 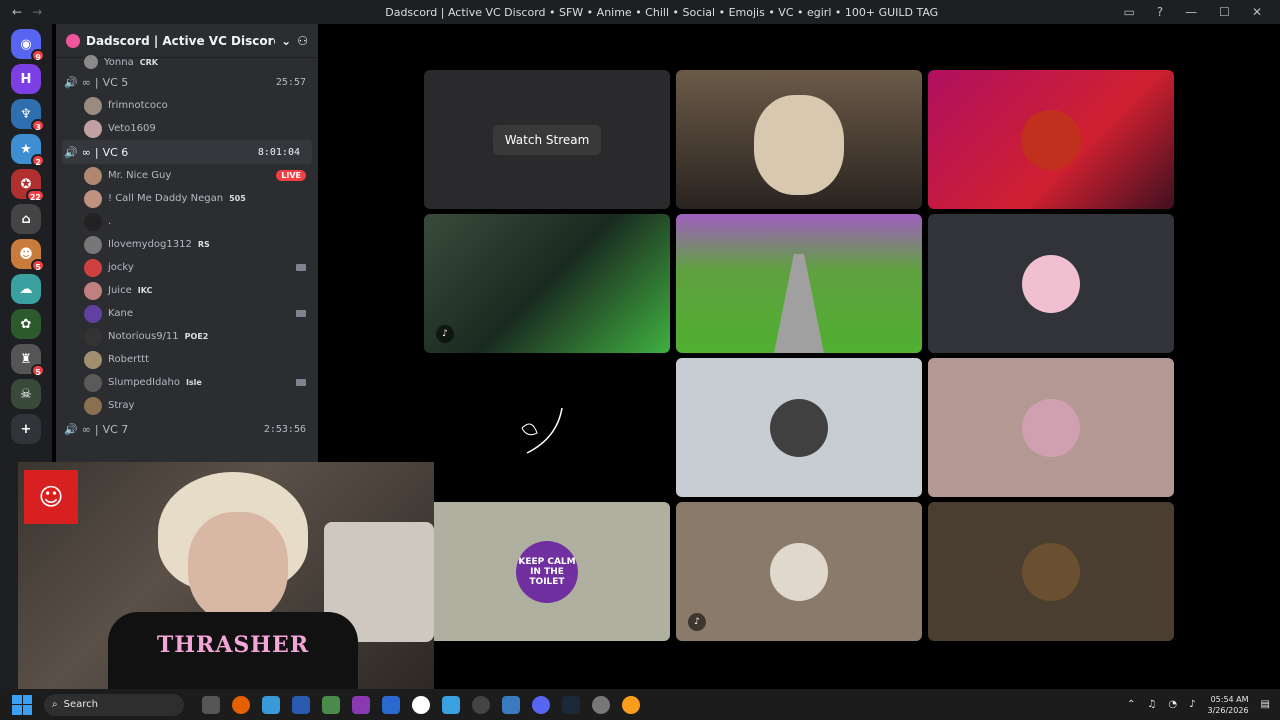 I want to click on member-name: ! Call Me Daddy Negan, so click(x=166, y=198).